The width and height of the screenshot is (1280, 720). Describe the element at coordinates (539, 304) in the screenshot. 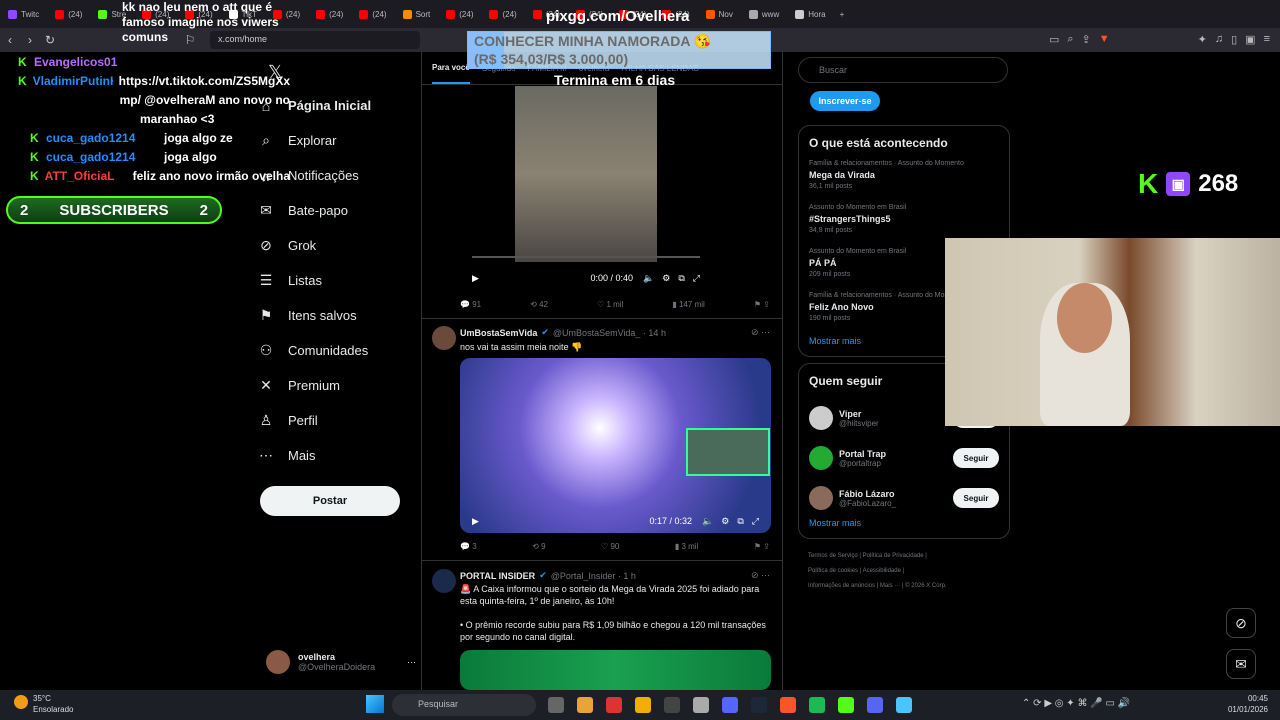

I see `retweet-button: ⟲ 42` at that location.